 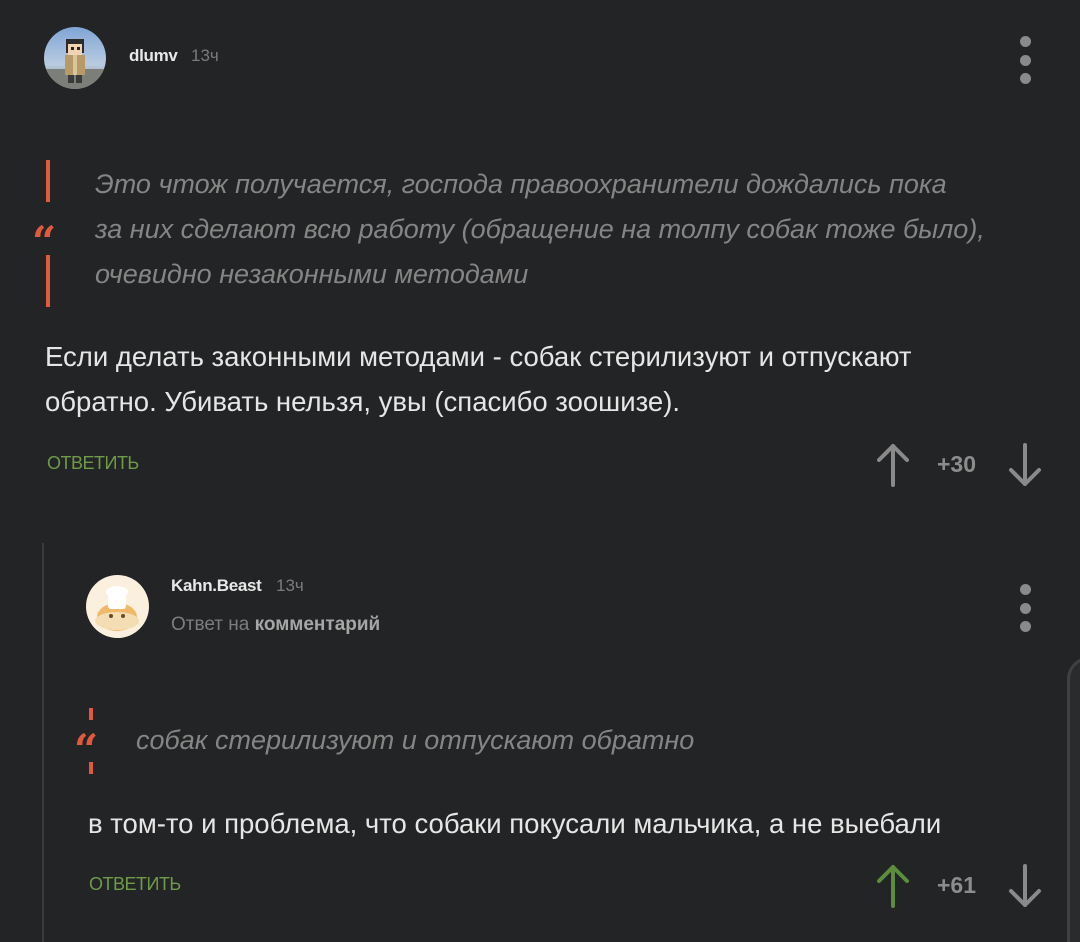 What do you see at coordinates (210, 624) in the screenshot?
I see `reply-to-prefix: Ответ на` at bounding box center [210, 624].